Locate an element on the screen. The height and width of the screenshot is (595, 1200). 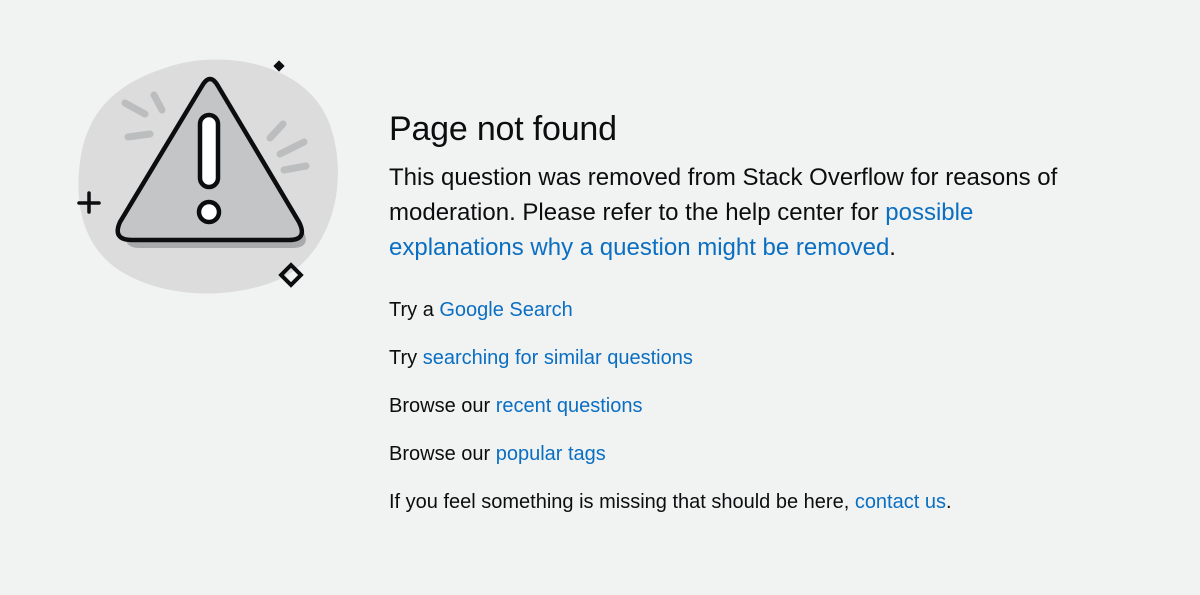
google-search-link: Google Search is located at coordinates (505, 310).